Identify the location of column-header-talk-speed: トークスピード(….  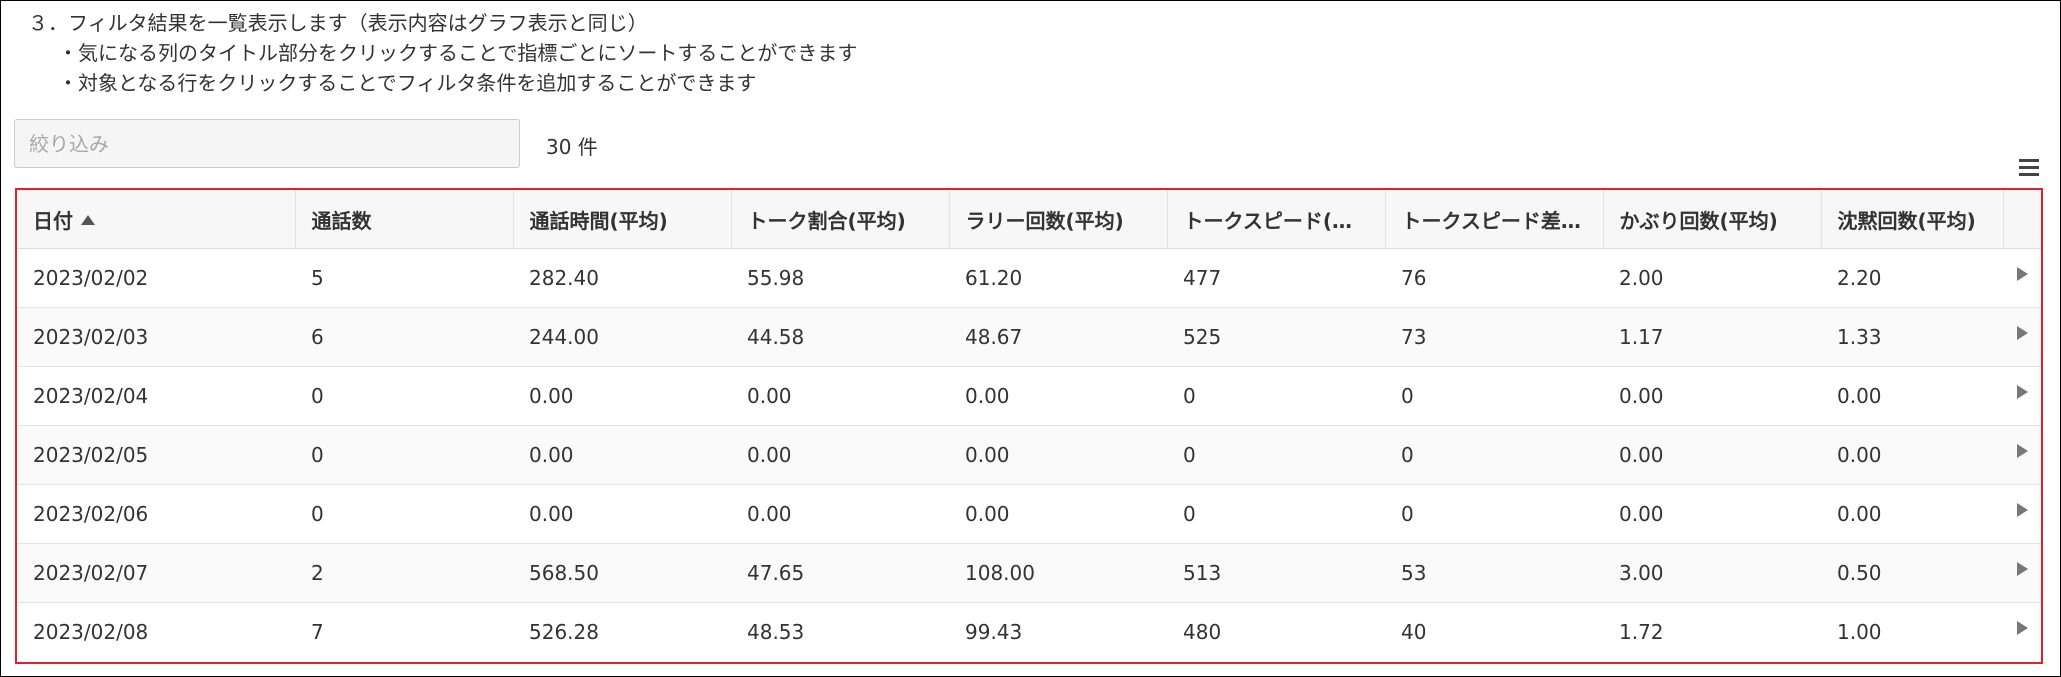
(1276, 219).